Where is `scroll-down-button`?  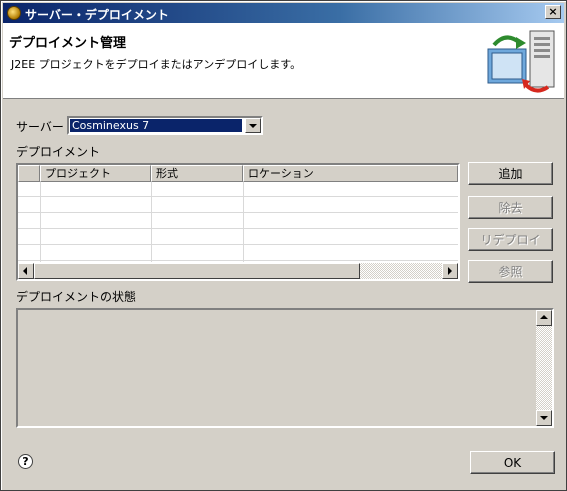 scroll-down-button is located at coordinates (544, 418).